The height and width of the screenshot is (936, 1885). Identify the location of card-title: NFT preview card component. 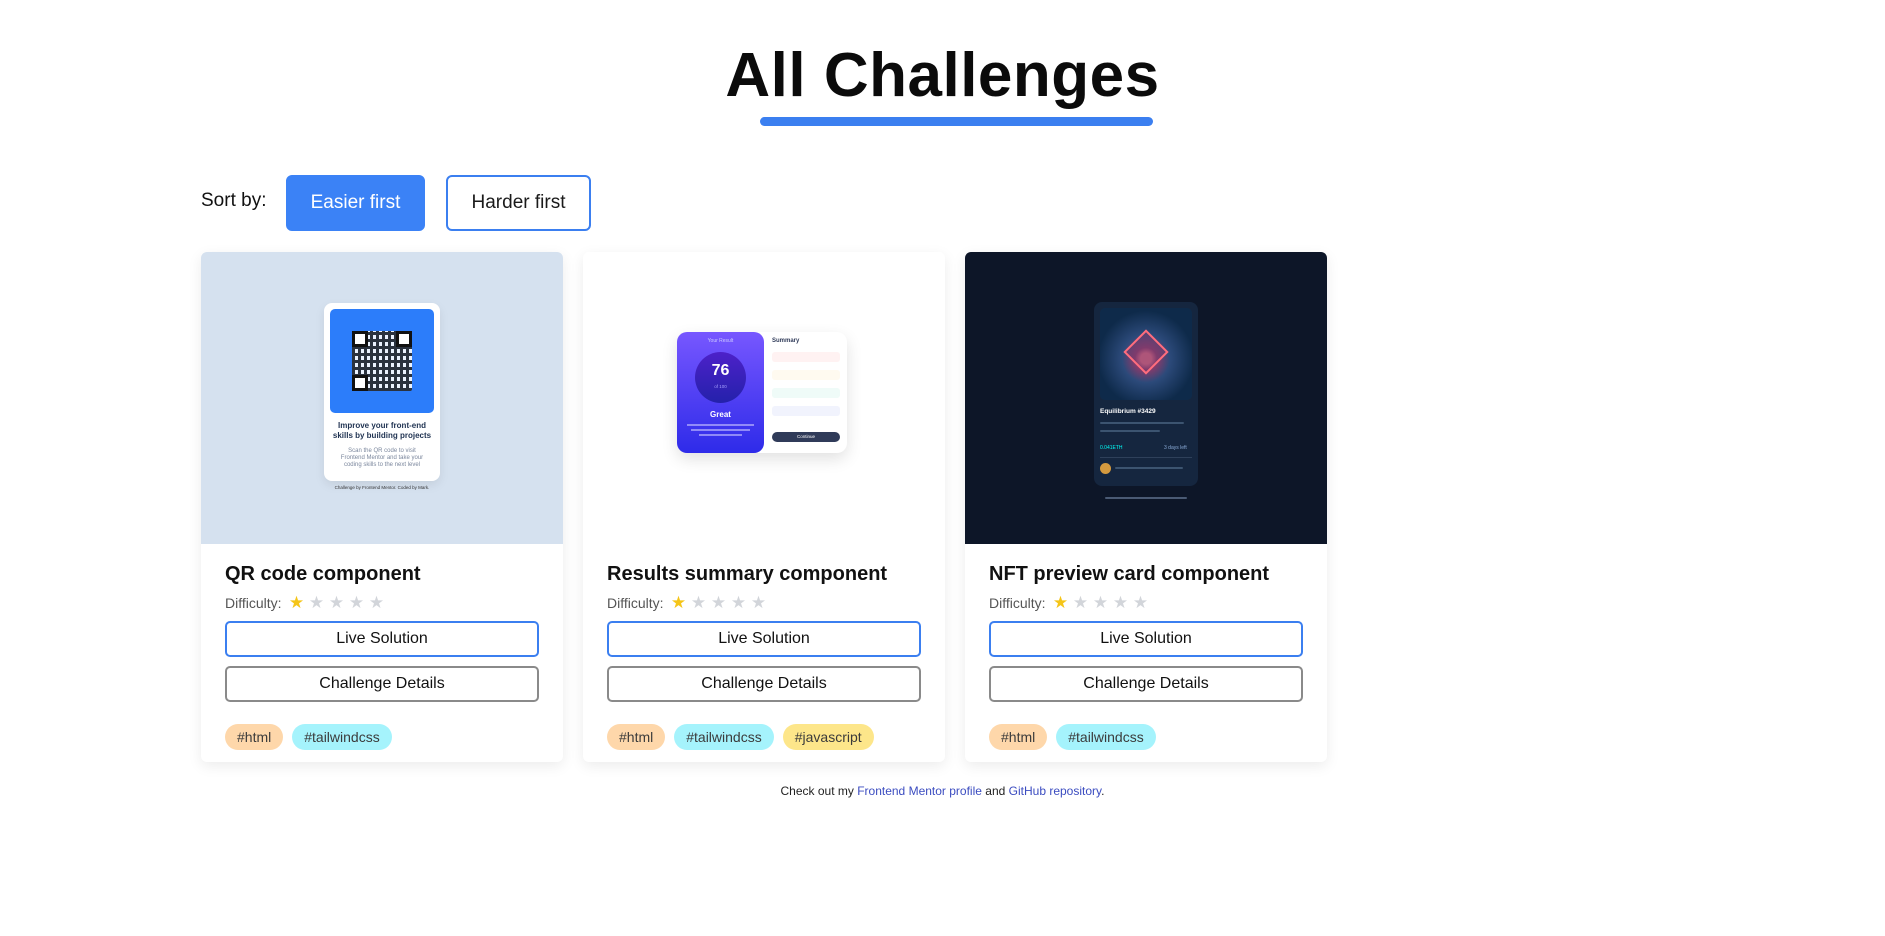
(1129, 574).